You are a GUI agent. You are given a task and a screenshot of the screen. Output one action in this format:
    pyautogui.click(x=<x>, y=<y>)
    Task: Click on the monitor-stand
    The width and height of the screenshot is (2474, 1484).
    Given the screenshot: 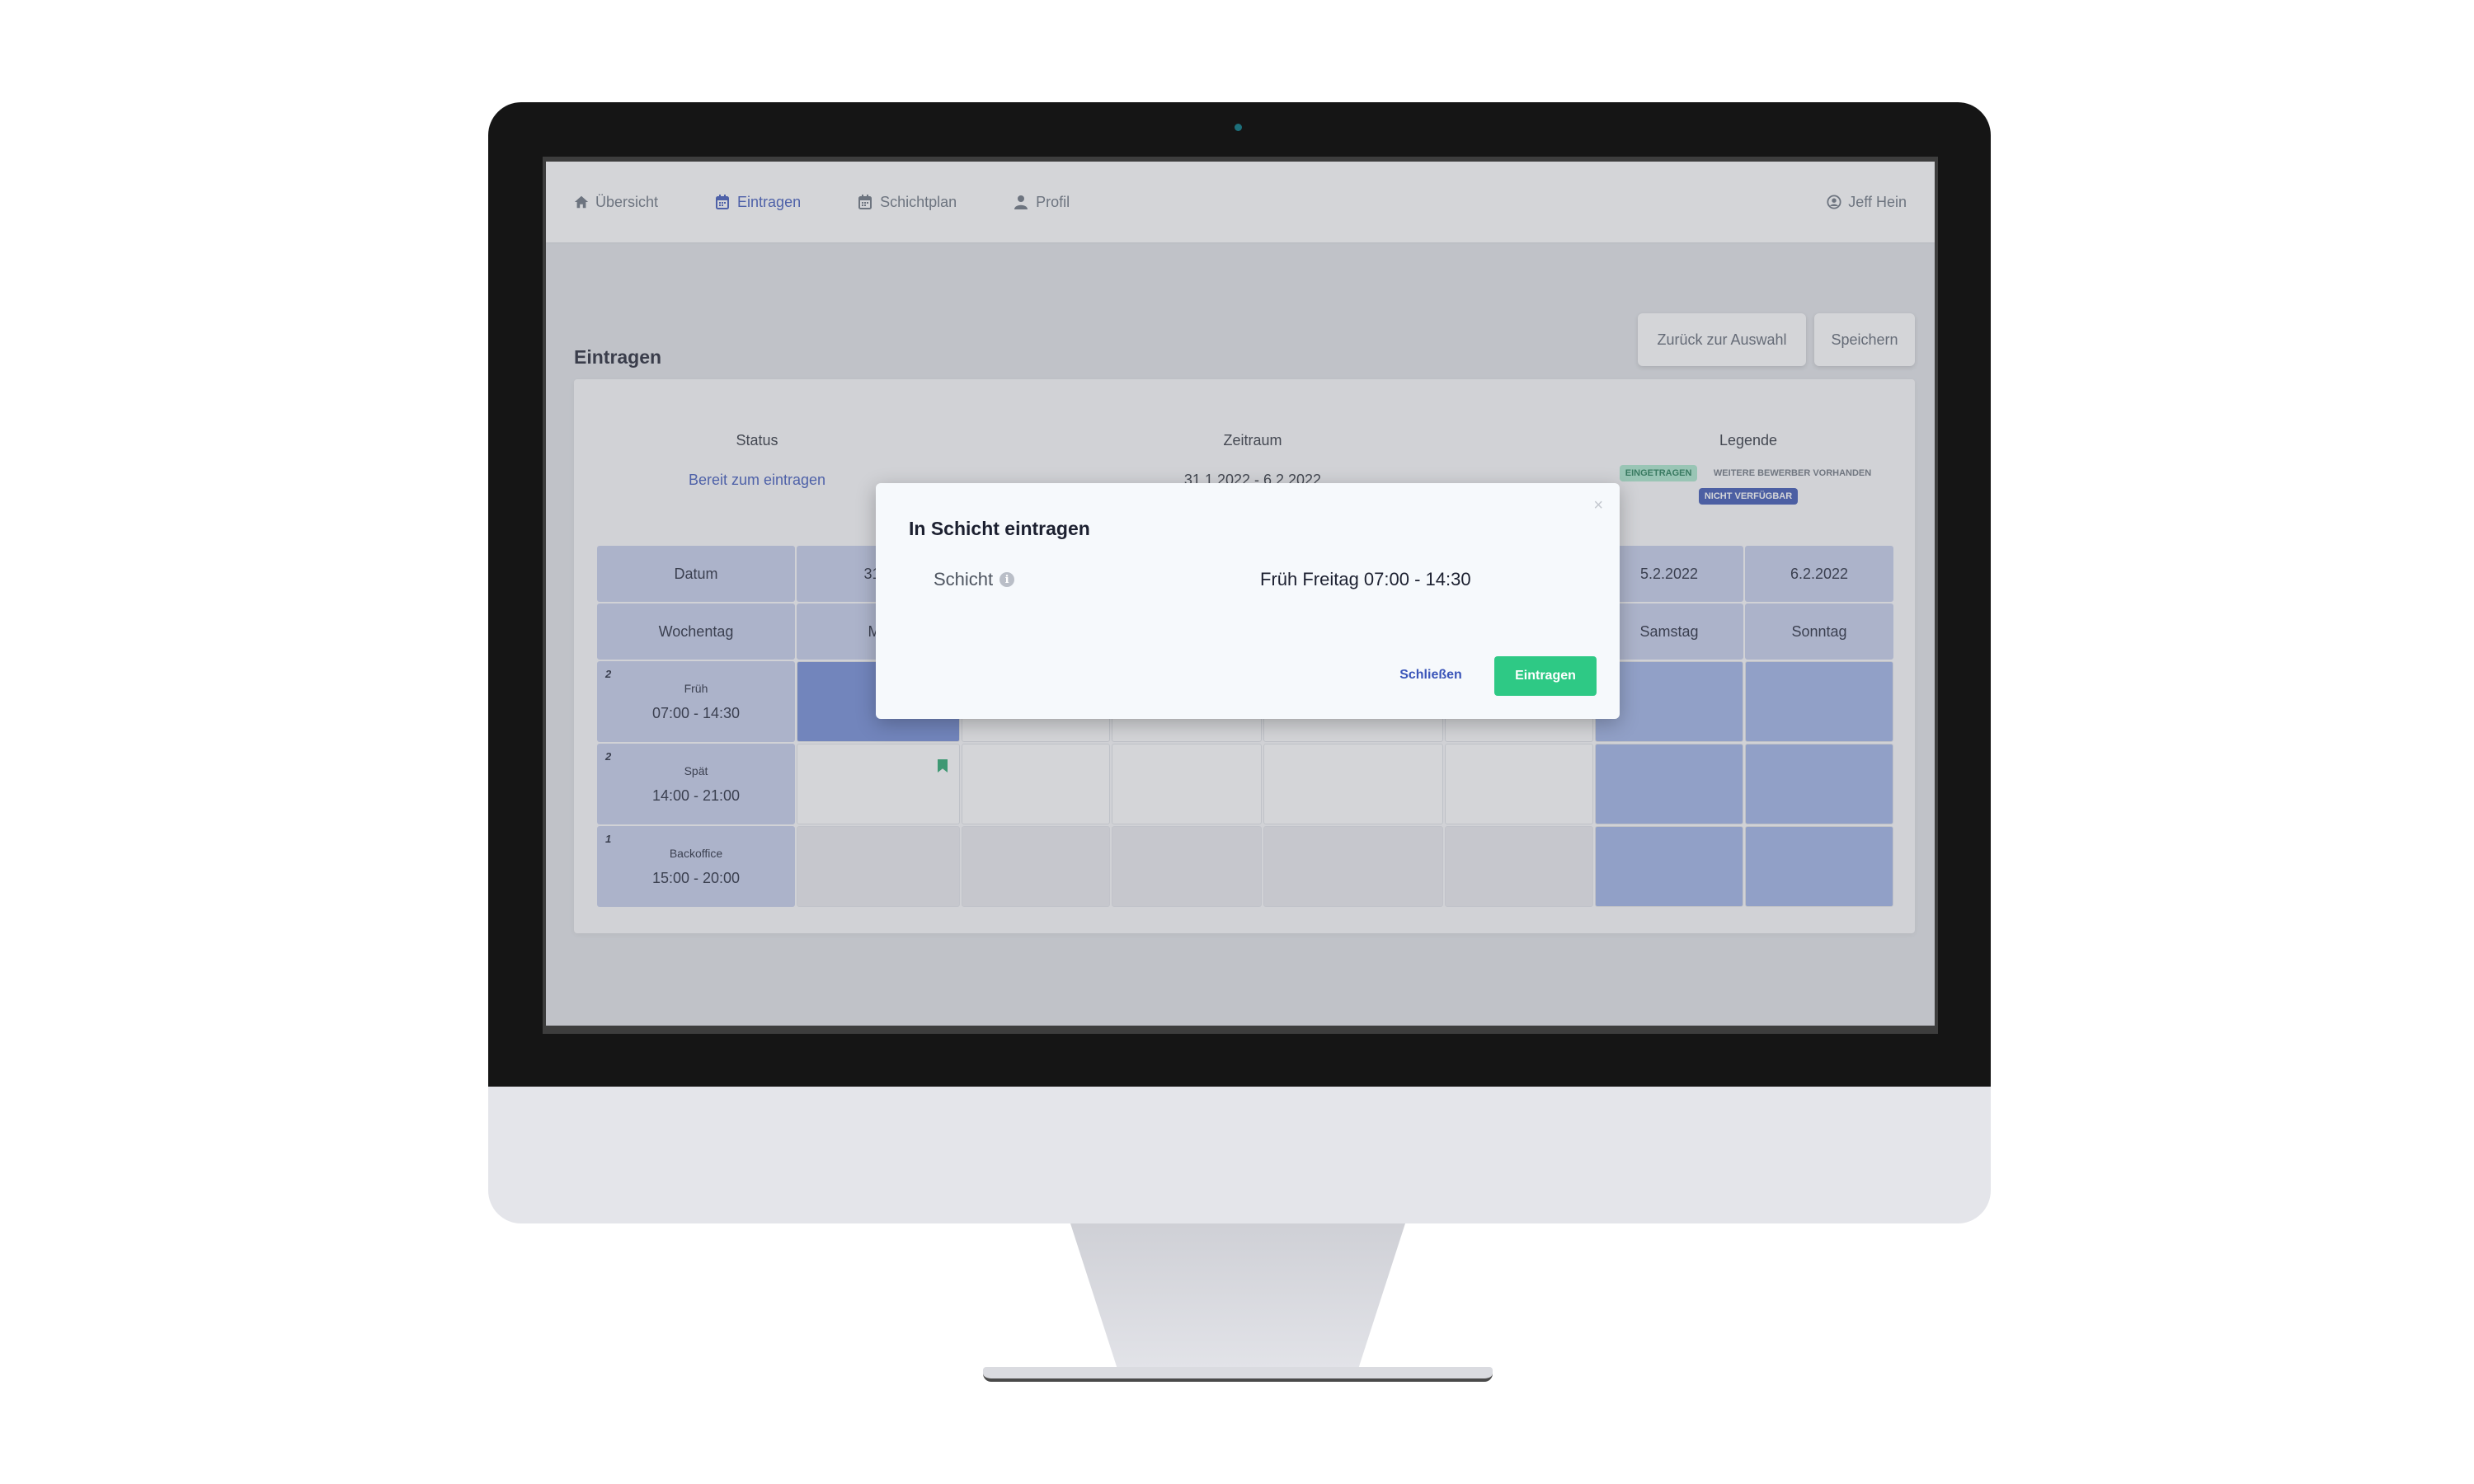 What is the action you would take?
    pyautogui.click(x=1237, y=1296)
    